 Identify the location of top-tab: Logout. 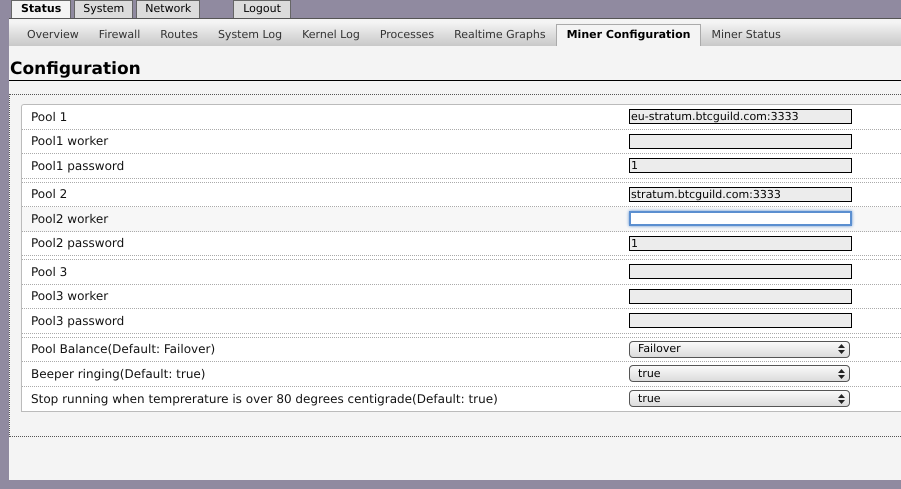
(262, 9).